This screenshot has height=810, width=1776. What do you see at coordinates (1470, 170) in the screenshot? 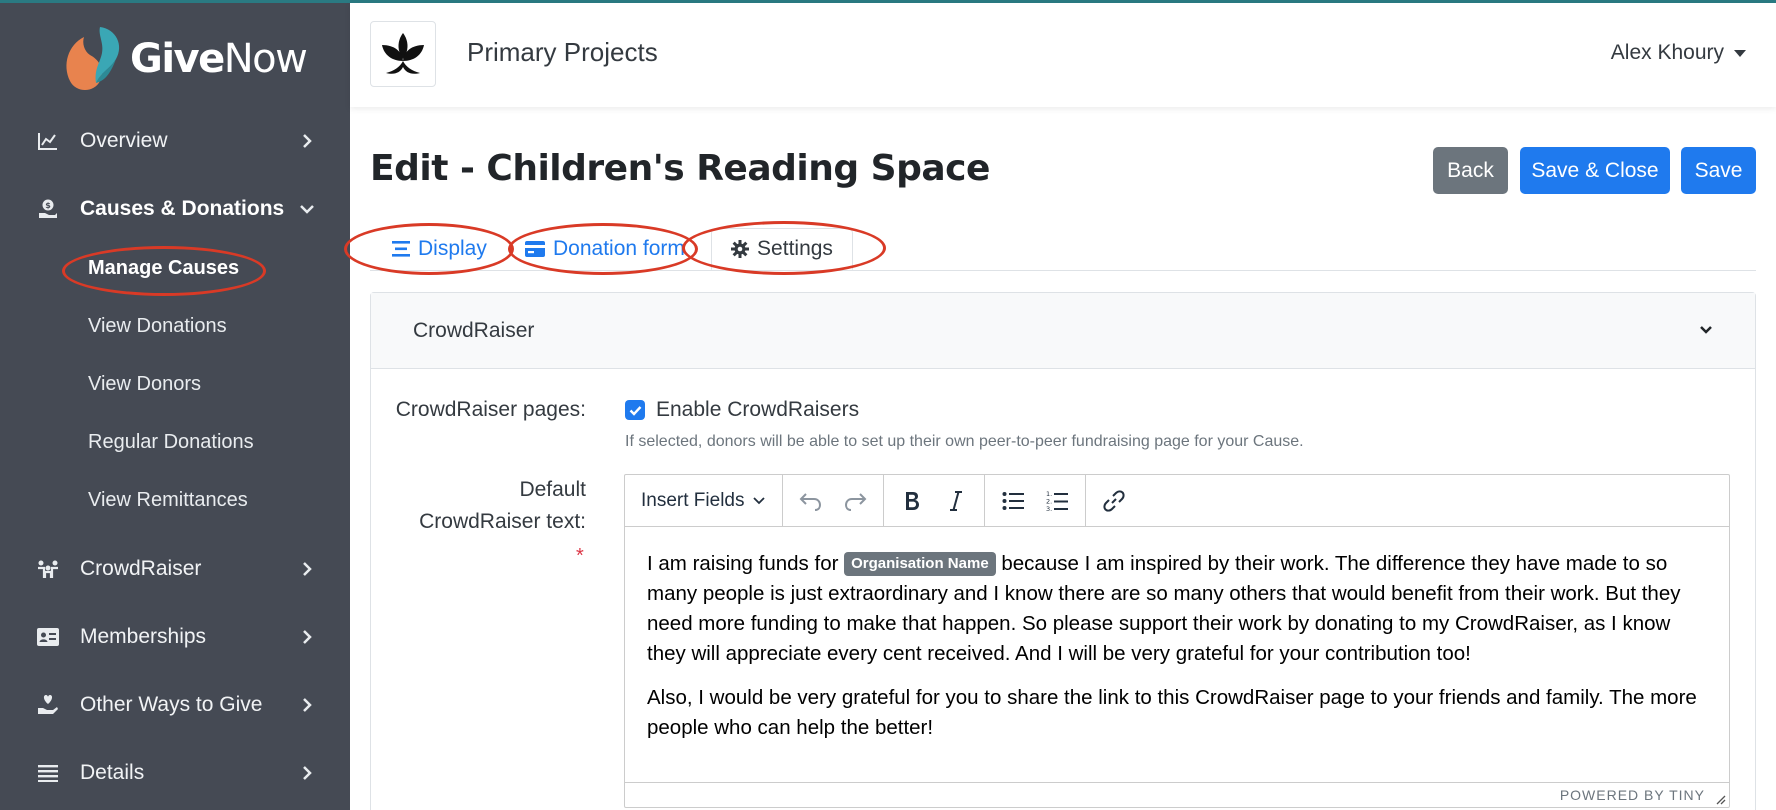
I see `back-button: Back` at bounding box center [1470, 170].